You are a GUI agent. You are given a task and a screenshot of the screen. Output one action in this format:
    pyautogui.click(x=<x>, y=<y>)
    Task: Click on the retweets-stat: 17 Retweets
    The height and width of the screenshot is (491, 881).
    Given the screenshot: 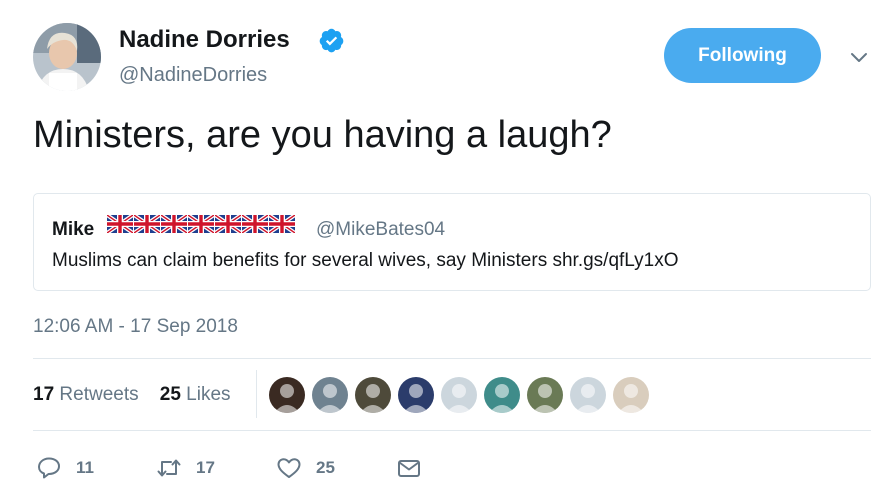 What is the action you would take?
    pyautogui.click(x=86, y=394)
    